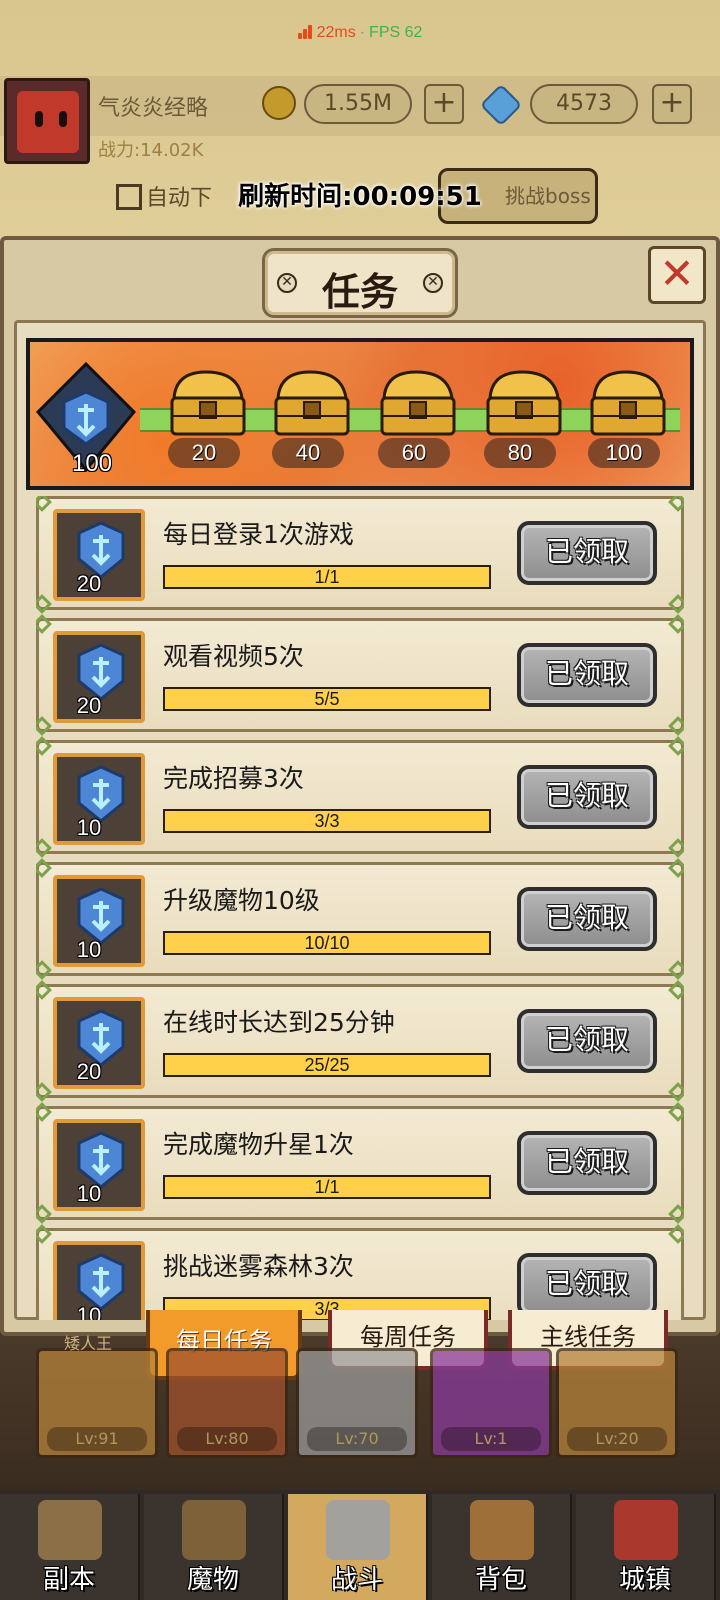 The width and height of the screenshot is (720, 1600). I want to click on task-row: 20 观看视频5次 5/5 已领取, so click(360, 675).